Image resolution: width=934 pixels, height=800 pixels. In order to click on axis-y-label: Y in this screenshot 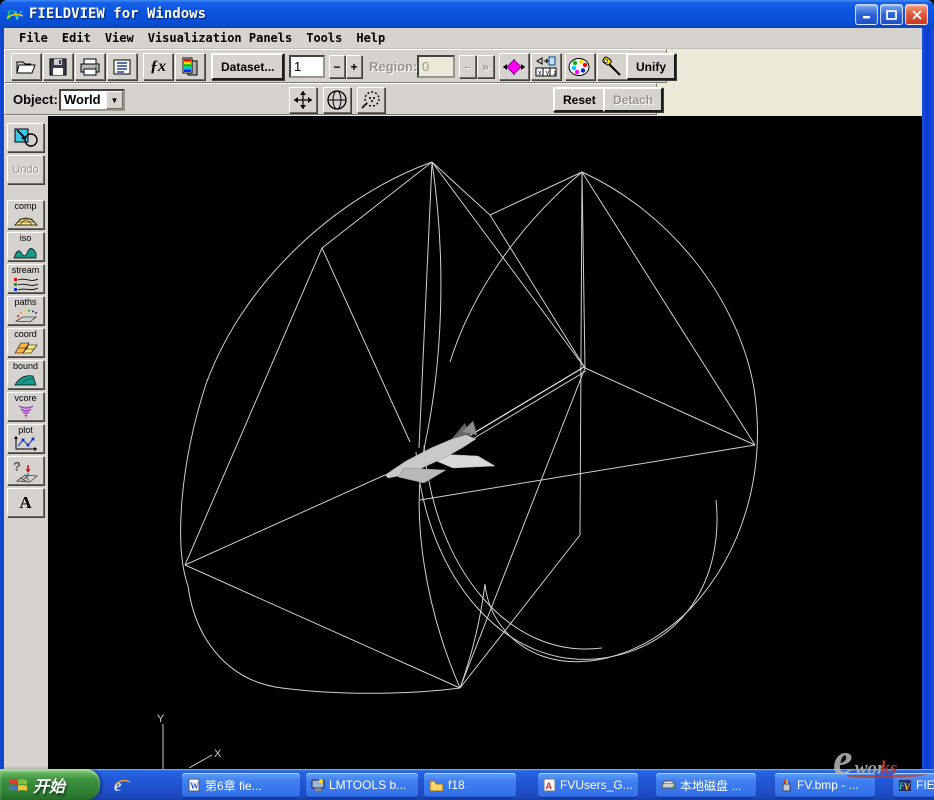, I will do `click(161, 719)`.